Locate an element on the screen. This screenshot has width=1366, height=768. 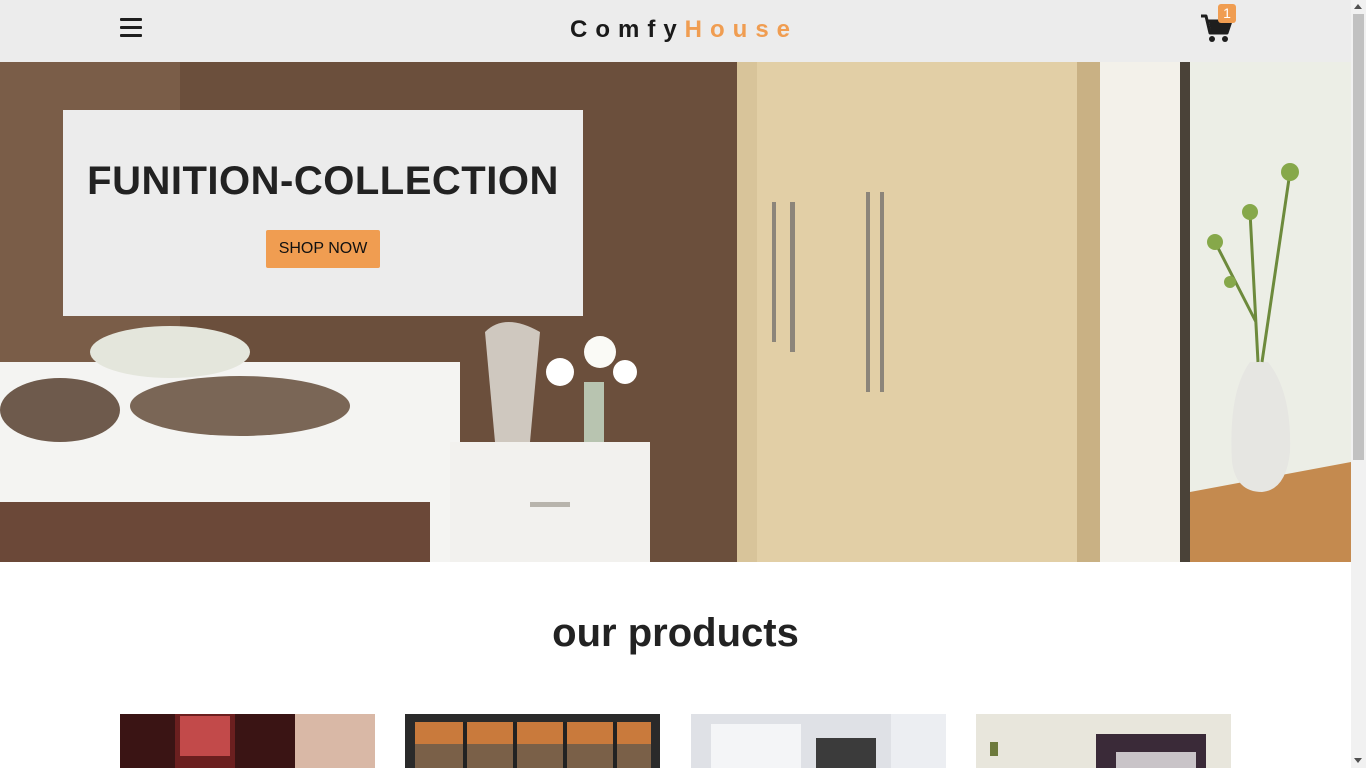
scroll-up-arrow-icon is located at coordinates (1358, 6).